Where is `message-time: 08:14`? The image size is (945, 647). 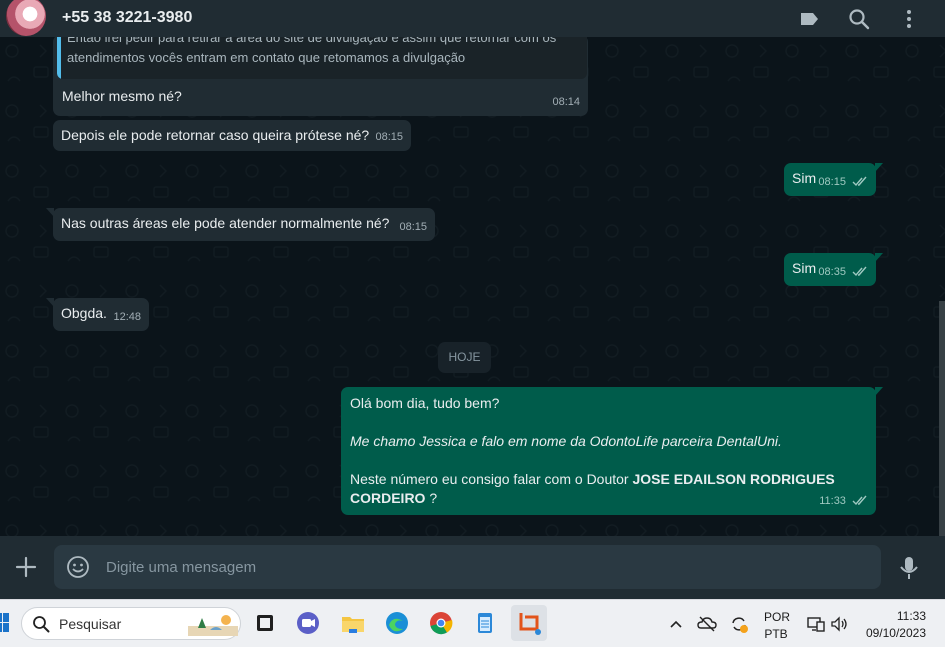 message-time: 08:14 is located at coordinates (566, 102).